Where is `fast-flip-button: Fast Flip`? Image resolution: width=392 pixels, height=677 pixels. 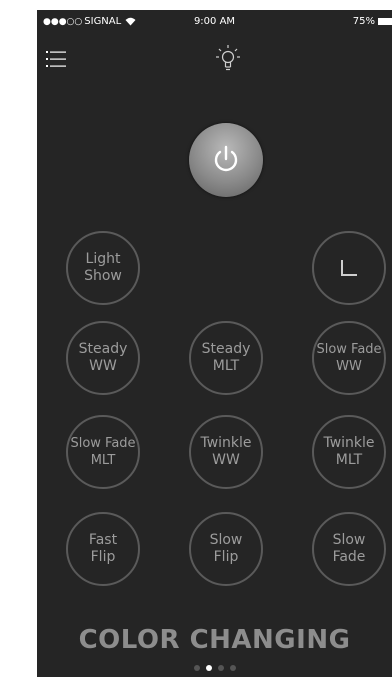
fast-flip-button: Fast Flip is located at coordinates (103, 549).